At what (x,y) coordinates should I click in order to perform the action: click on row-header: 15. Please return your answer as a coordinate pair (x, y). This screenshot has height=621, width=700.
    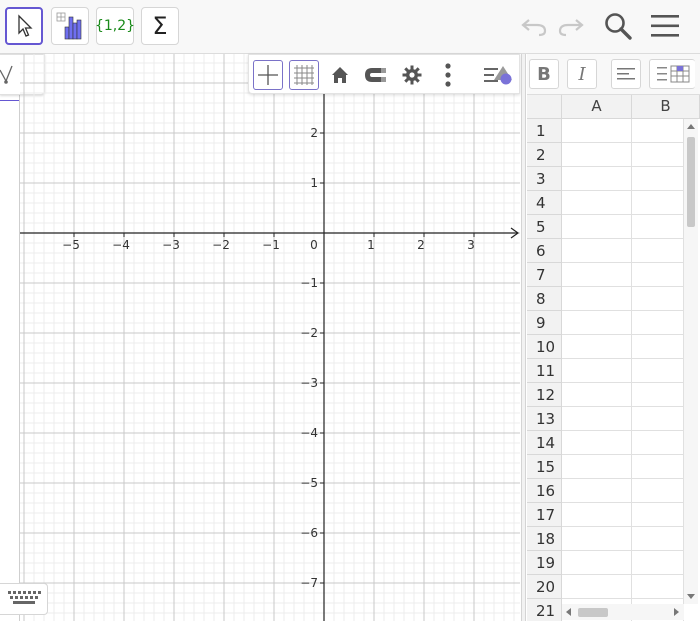
    Looking at the image, I should click on (544, 467).